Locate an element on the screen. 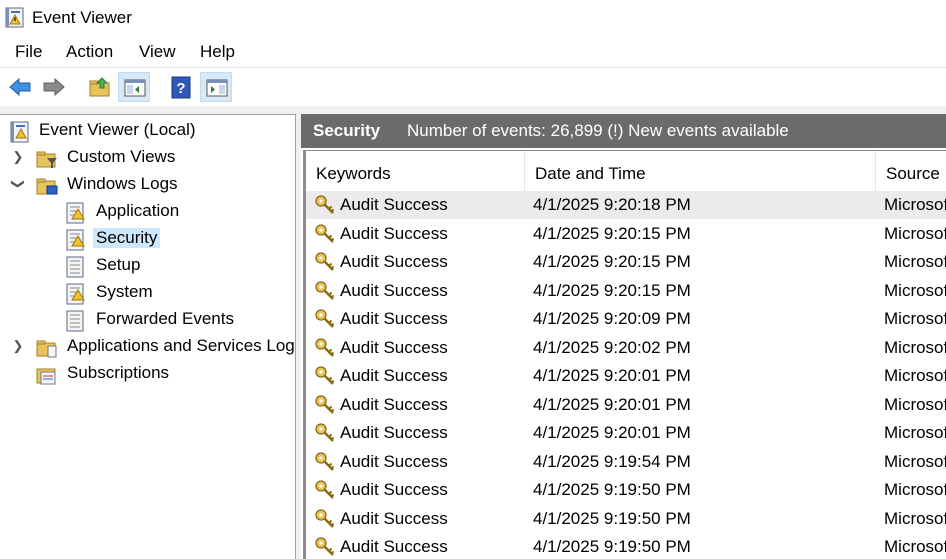  tree-label: Event Viewer (Local) is located at coordinates (117, 129).